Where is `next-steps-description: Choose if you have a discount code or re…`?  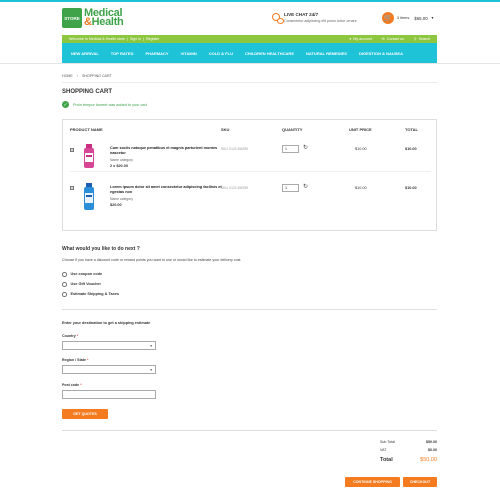 next-steps-description: Choose if you have a discount code or re… is located at coordinates (152, 260).